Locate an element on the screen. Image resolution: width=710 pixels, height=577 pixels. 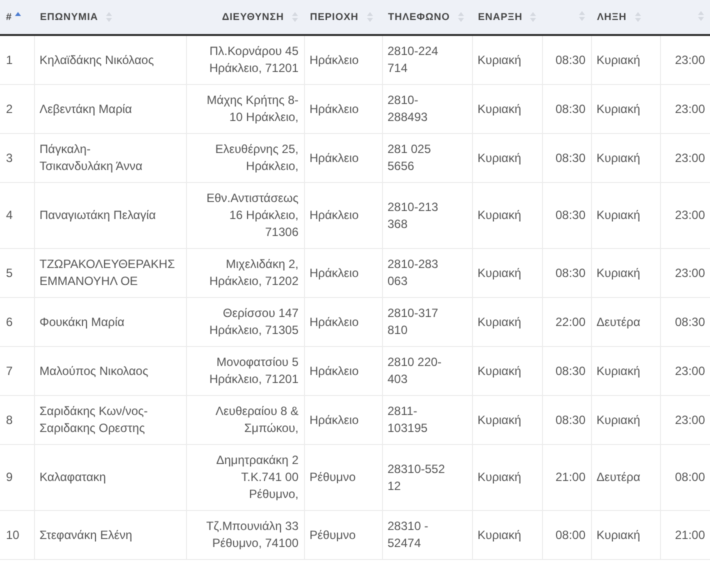
table-cell: Στεφανάκη Ελένη is located at coordinates (86, 535).